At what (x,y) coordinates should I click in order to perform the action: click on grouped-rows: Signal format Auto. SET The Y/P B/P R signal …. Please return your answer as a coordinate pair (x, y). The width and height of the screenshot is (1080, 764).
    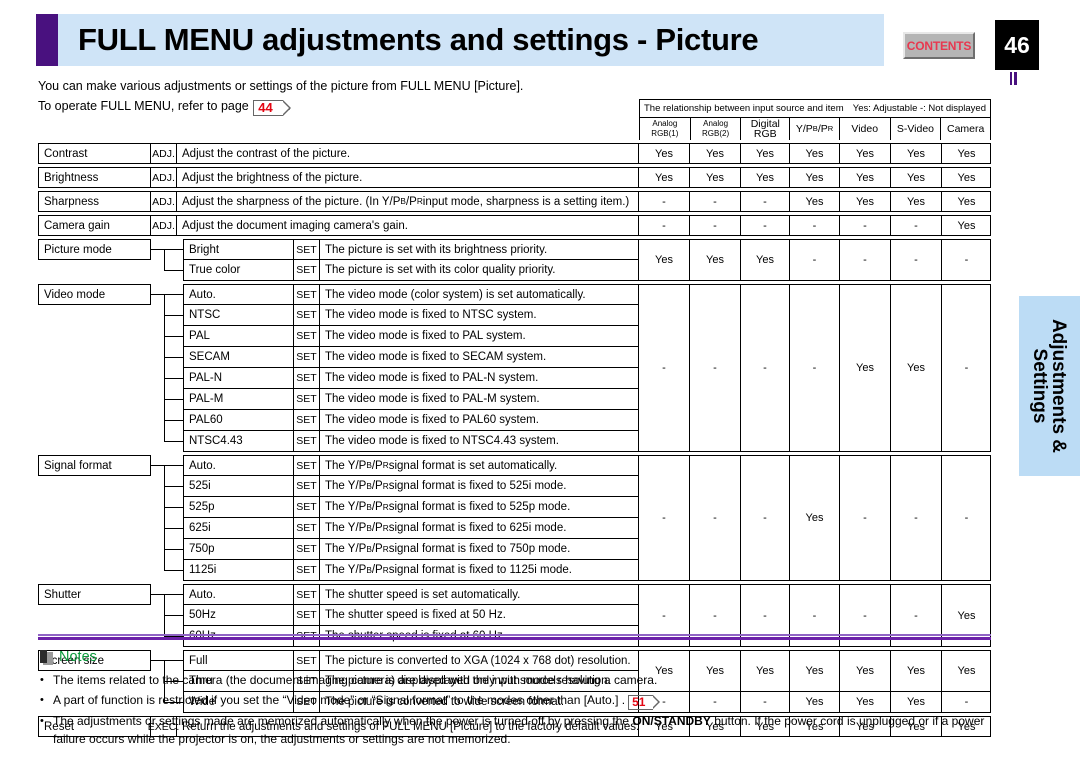
    Looking at the image, I should click on (338, 518).